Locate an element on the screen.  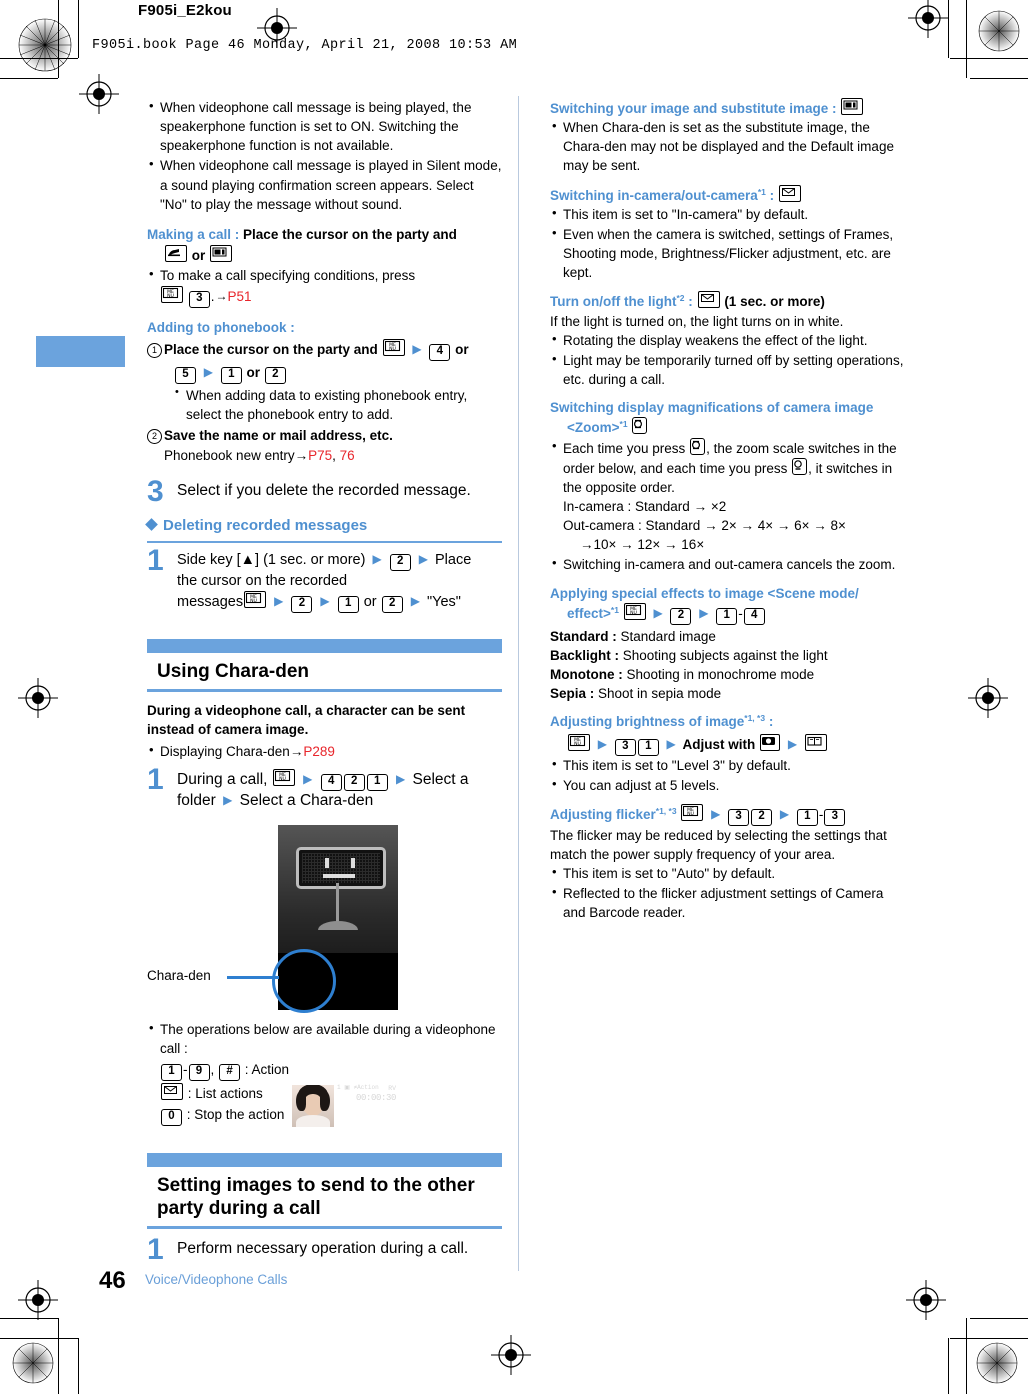
videophone-key-icon is located at coordinates (852, 106).